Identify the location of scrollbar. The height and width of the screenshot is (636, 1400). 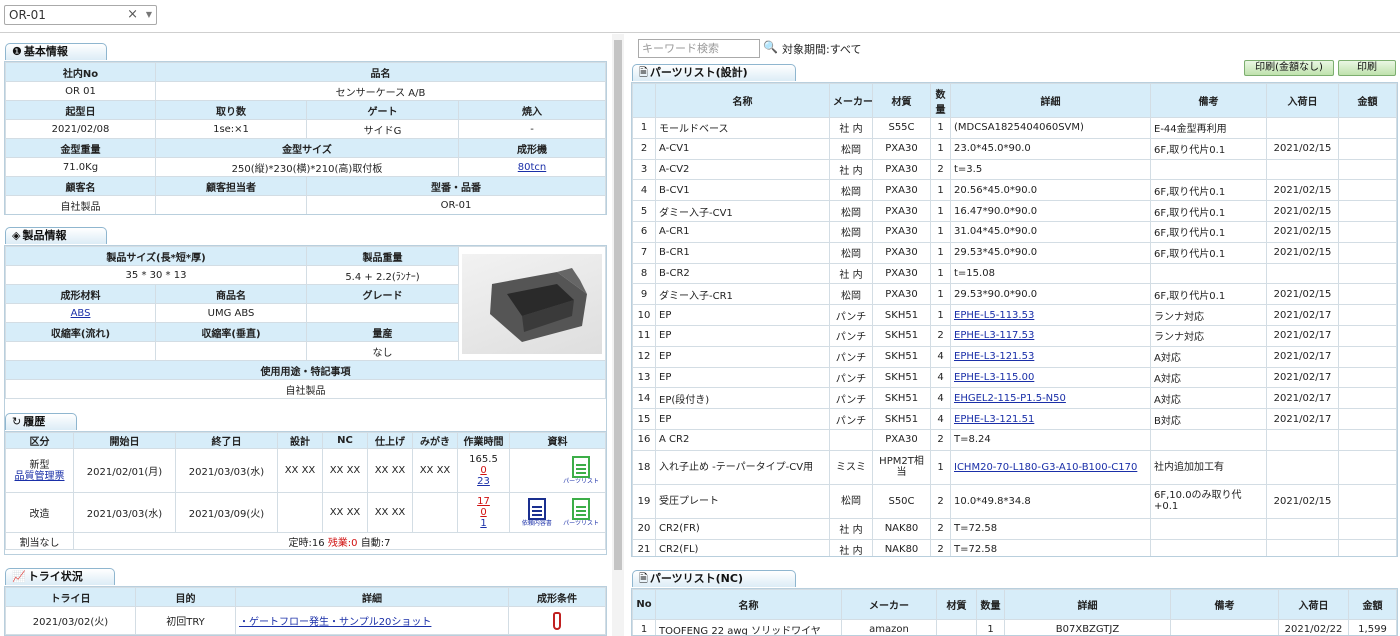
(618, 335).